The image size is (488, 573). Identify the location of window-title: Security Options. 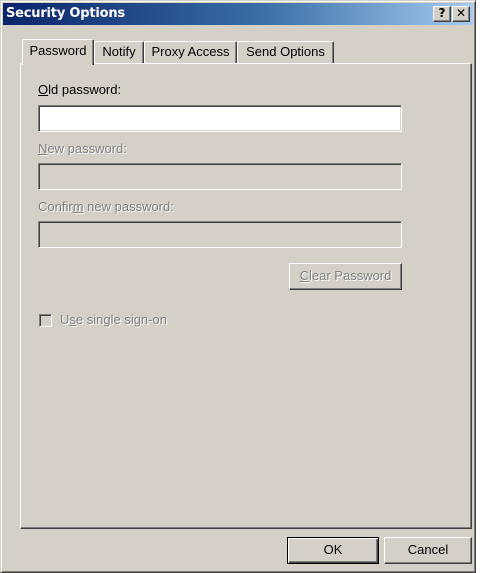
(65, 13).